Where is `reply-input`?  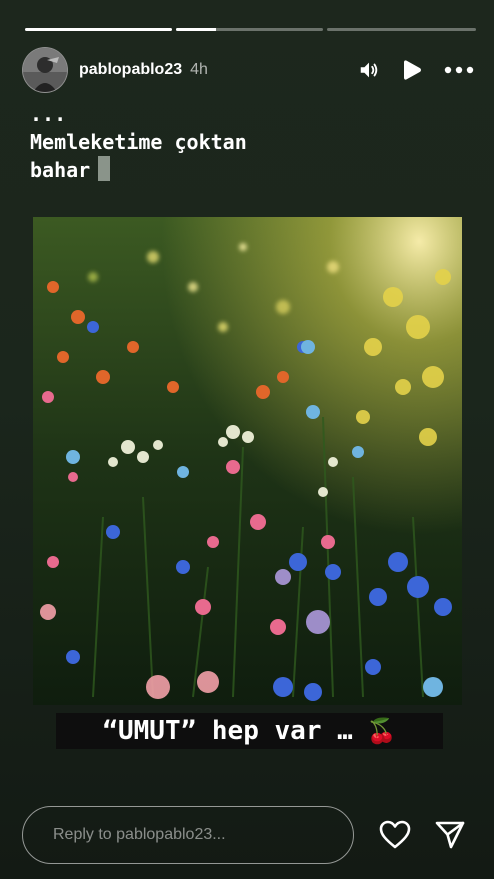
reply-input is located at coordinates (202, 835).